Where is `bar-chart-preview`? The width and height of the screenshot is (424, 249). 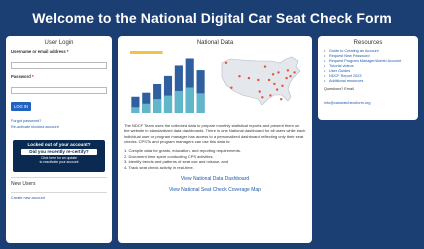 bar-chart-preview is located at coordinates (168, 83).